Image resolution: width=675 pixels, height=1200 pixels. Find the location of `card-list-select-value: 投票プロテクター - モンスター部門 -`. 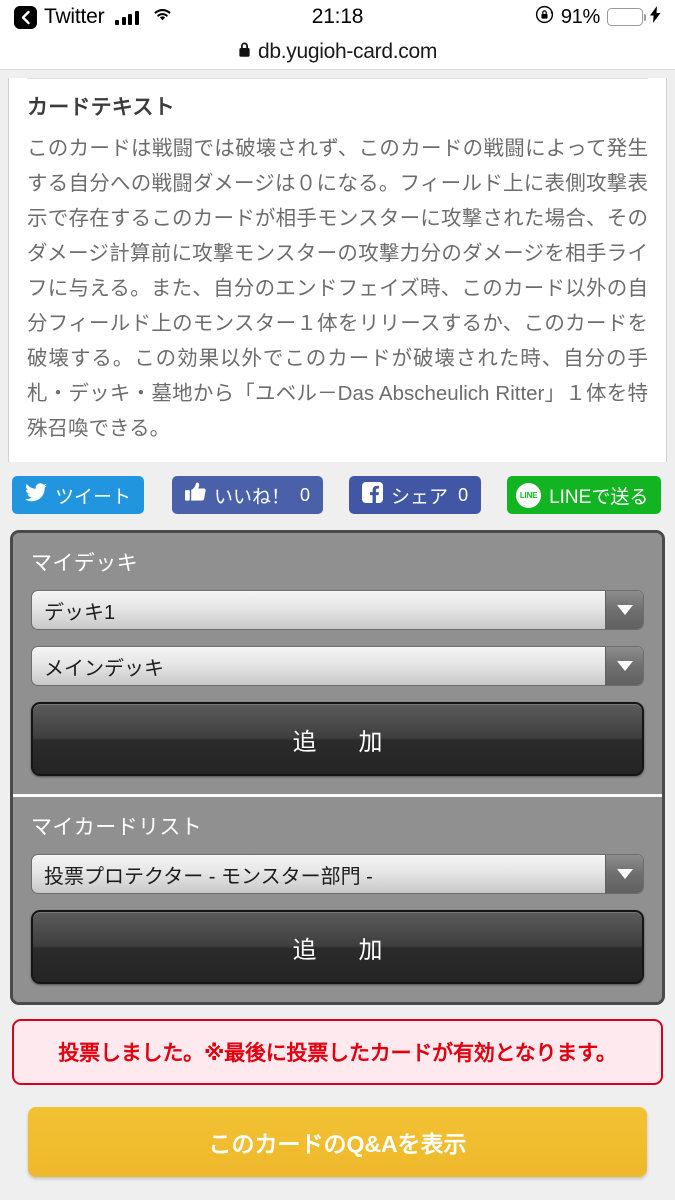

card-list-select-value: 投票プロテクター - モンスター部門 - is located at coordinates (208, 876).